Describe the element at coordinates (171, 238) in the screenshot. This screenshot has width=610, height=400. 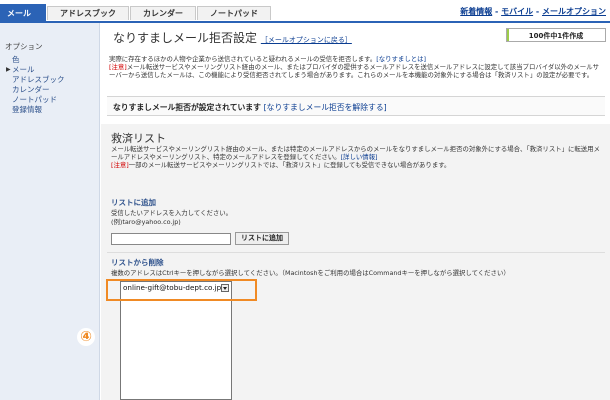
I see `add-address-input` at that location.